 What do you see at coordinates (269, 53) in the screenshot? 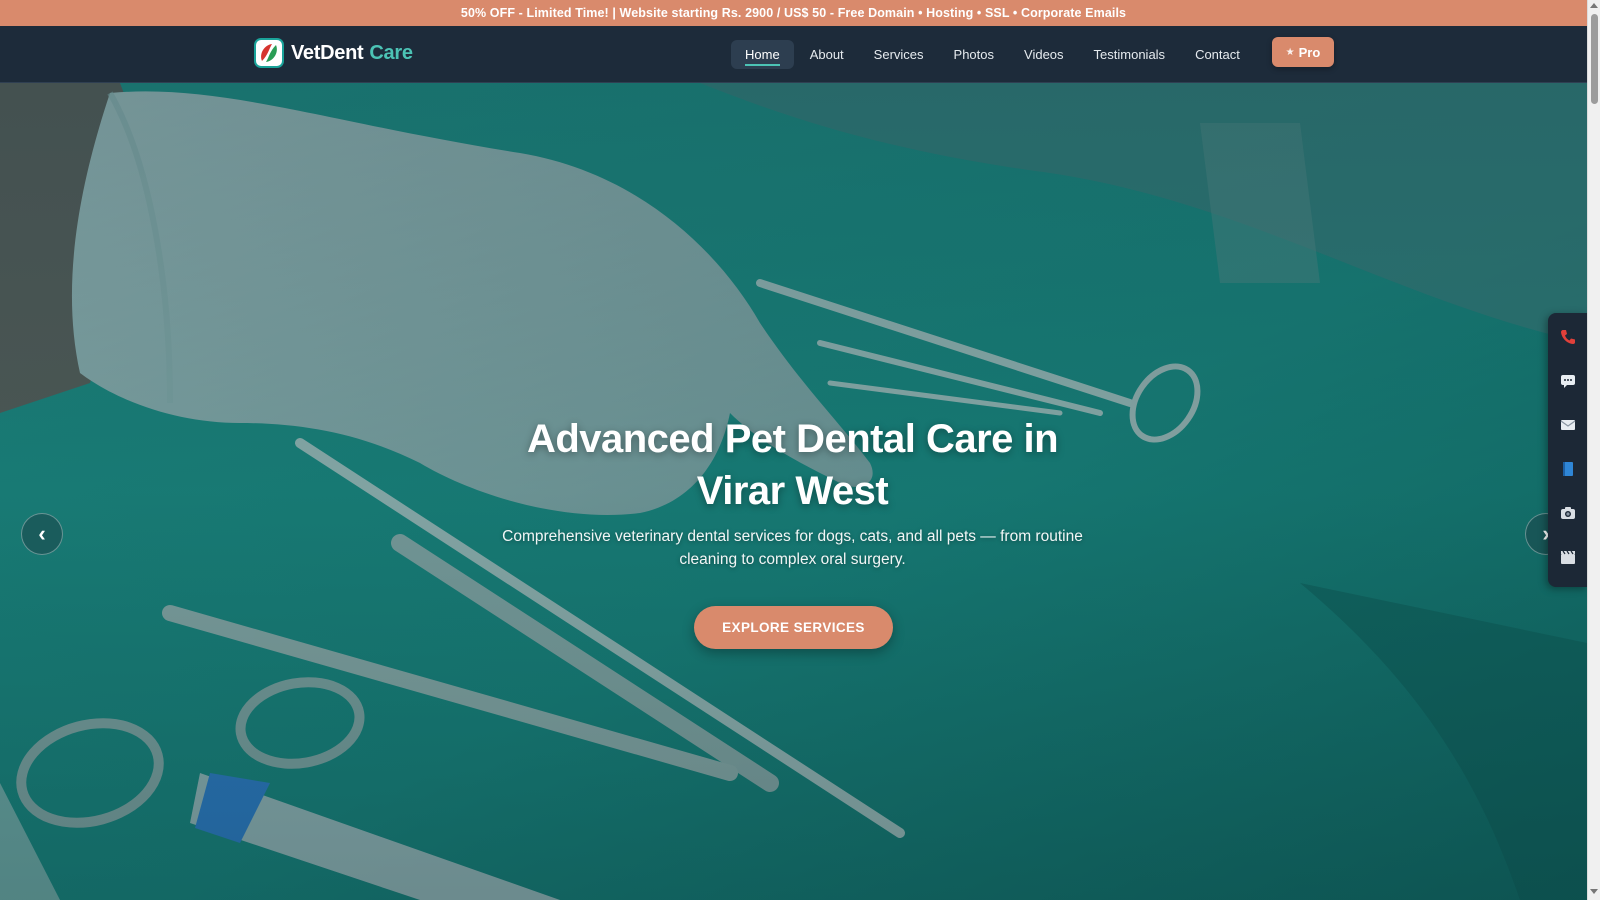
I see `logo-icon` at bounding box center [269, 53].